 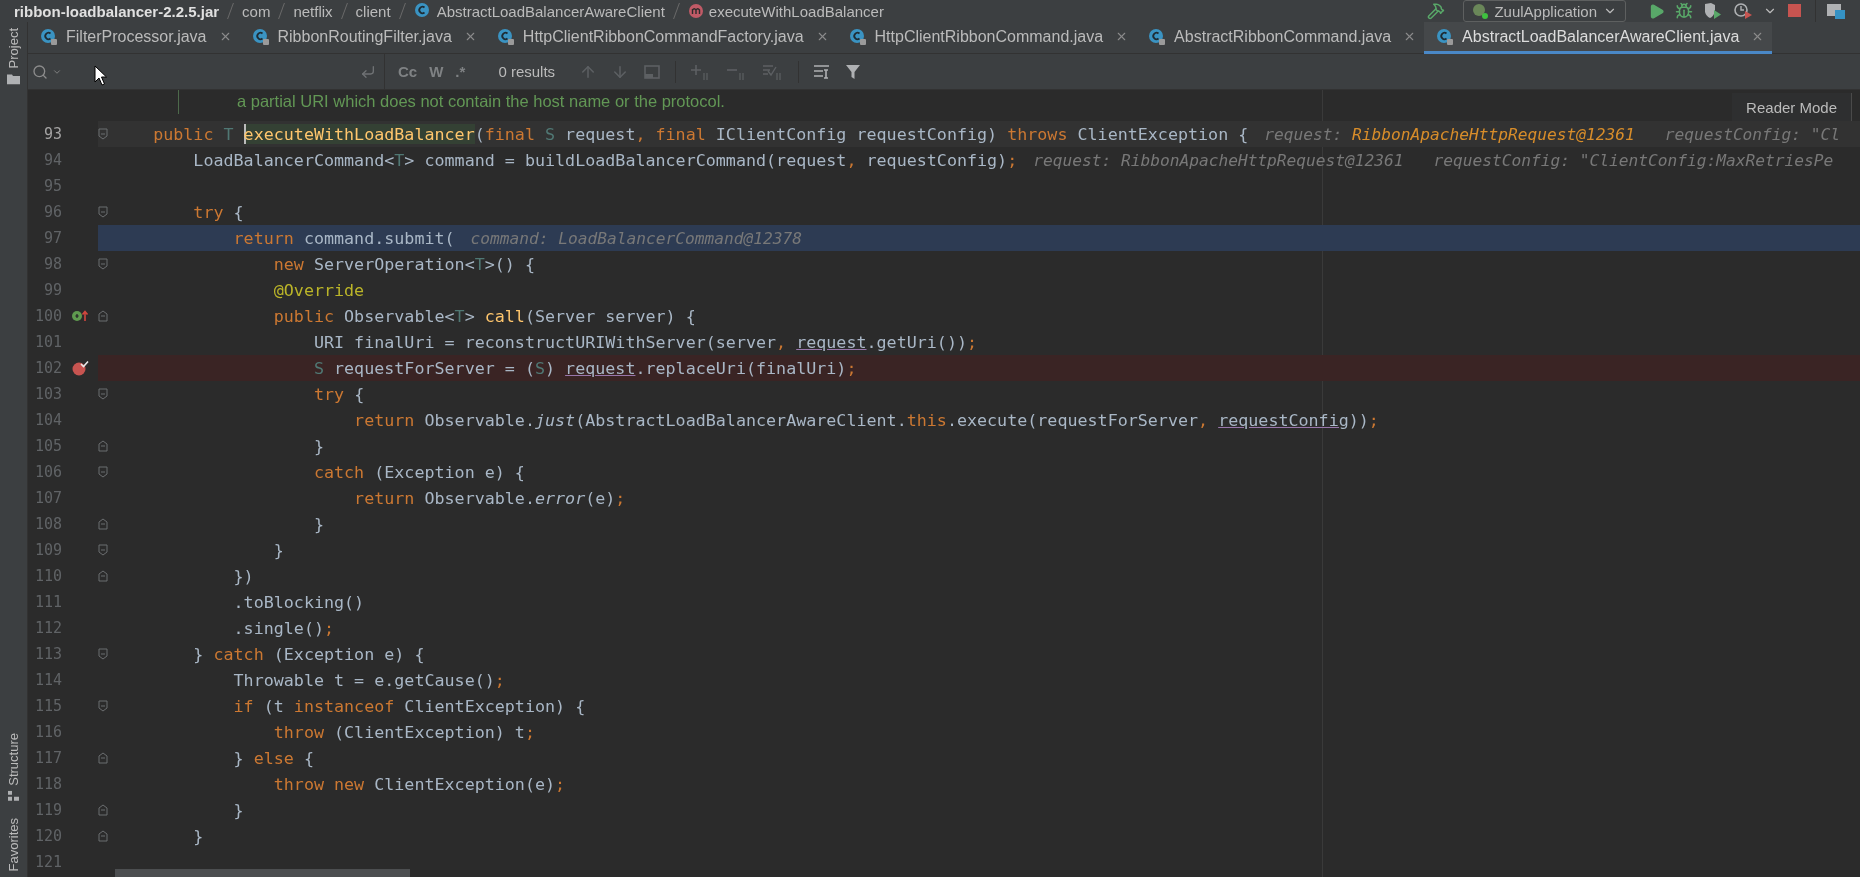 I want to click on breakpoint-icon, so click(x=80, y=368).